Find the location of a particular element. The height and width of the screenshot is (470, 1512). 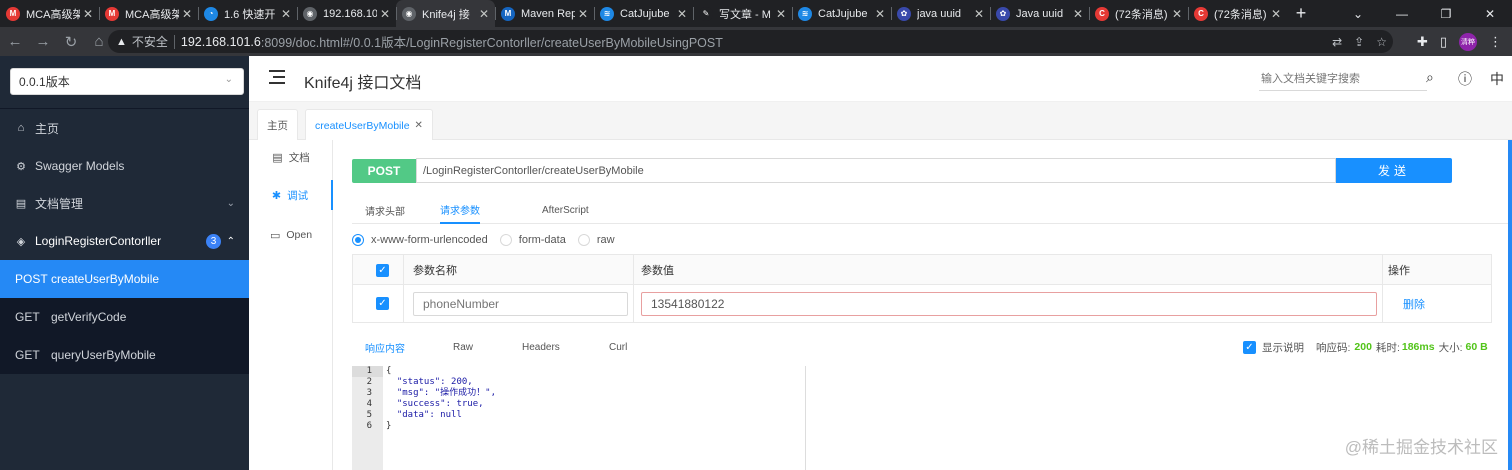

endpoint-method: POST is located at coordinates (31, 279).